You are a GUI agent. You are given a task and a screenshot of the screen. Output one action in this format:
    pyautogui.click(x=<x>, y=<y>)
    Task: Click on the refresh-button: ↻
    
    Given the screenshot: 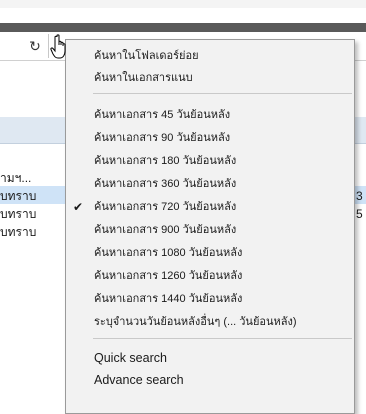 What is the action you would take?
    pyautogui.click(x=35, y=46)
    